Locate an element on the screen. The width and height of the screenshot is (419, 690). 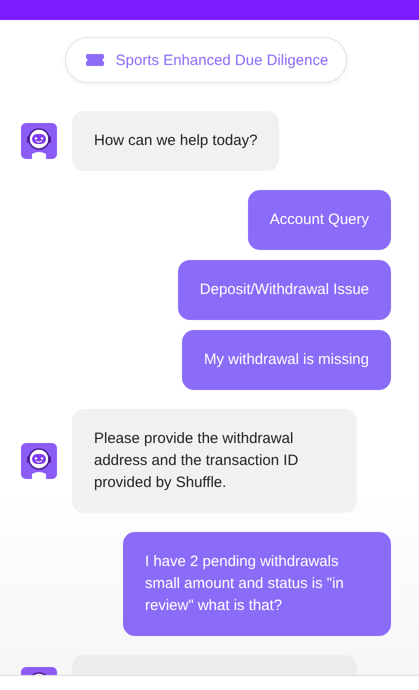
user-message: My withdrawal is missing is located at coordinates (286, 360).